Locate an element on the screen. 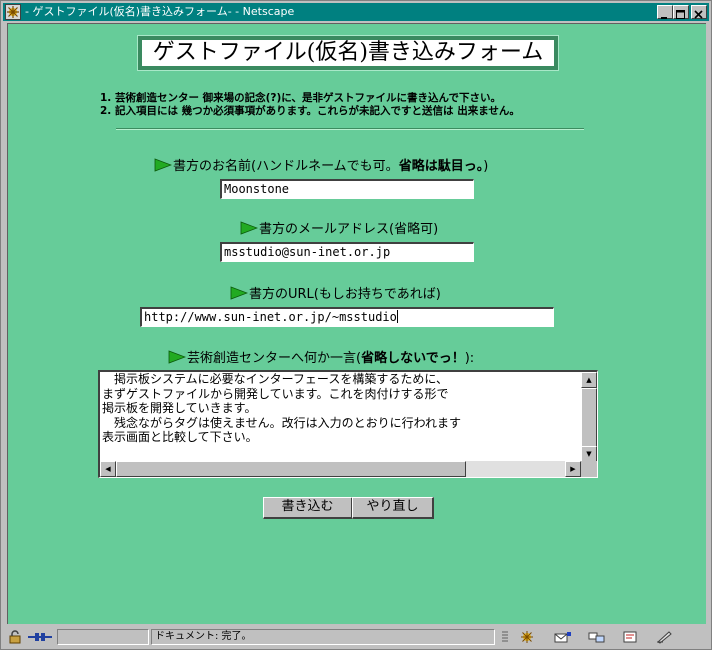 Image resolution: width=712 pixels, height=650 pixels. horizontal-scroll-thumb is located at coordinates (291, 469).